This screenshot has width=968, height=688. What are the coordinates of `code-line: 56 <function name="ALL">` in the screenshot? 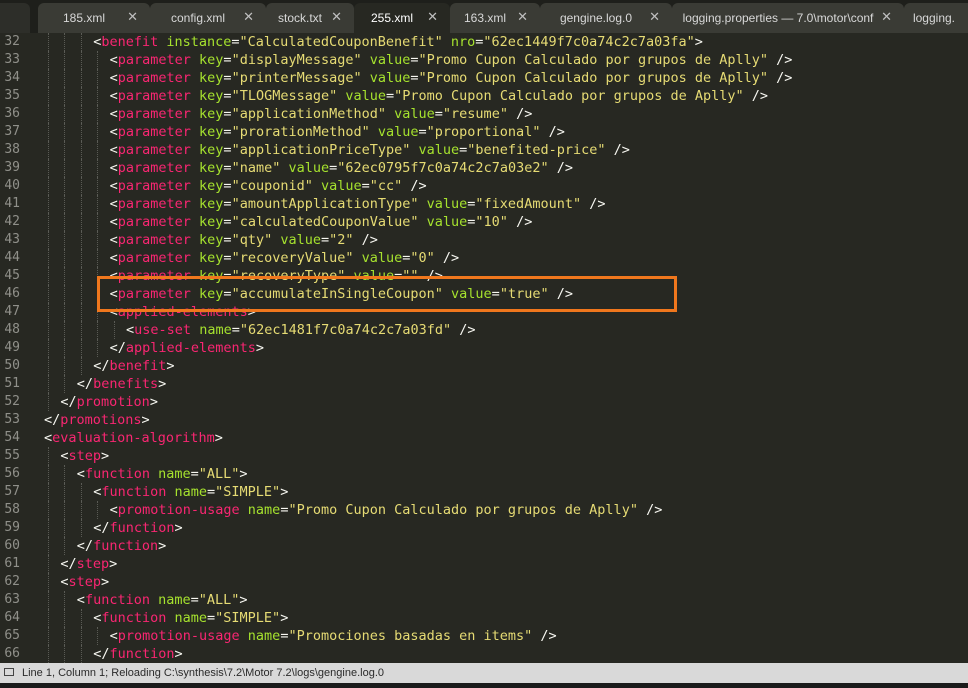 It's located at (484, 474).